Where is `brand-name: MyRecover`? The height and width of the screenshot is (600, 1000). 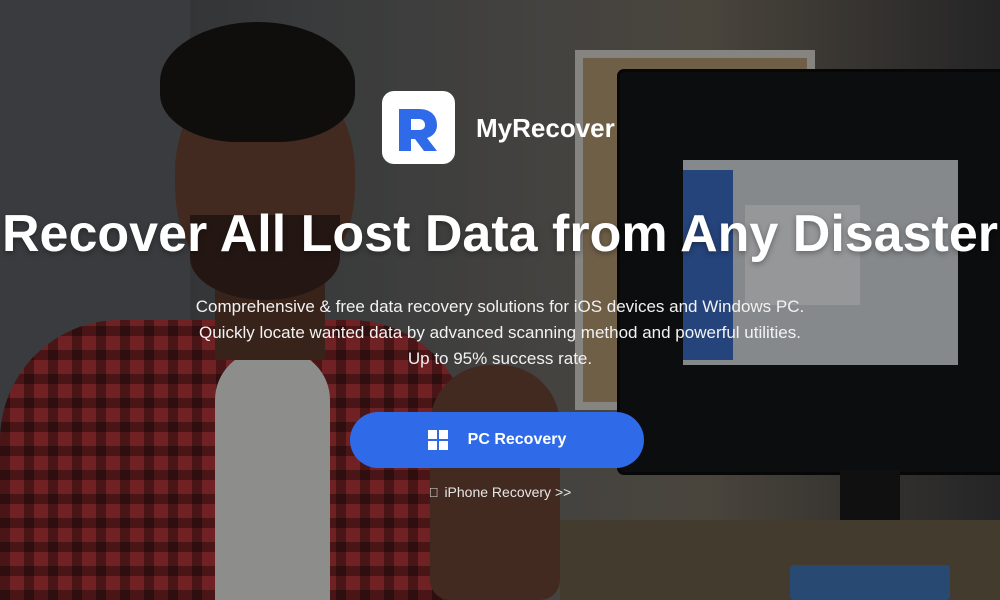 brand-name: MyRecover is located at coordinates (545, 128).